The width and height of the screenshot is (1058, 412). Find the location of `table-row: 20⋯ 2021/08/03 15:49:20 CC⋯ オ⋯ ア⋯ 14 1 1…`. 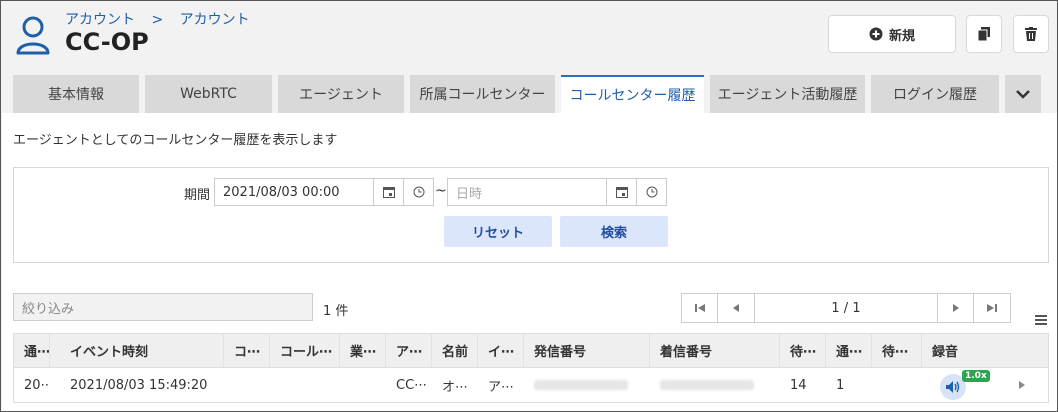

table-row: 20⋯ 2021/08/03 15:49:20 CC⋯ オ⋯ ア⋯ 14 1 1… is located at coordinates (531, 385).